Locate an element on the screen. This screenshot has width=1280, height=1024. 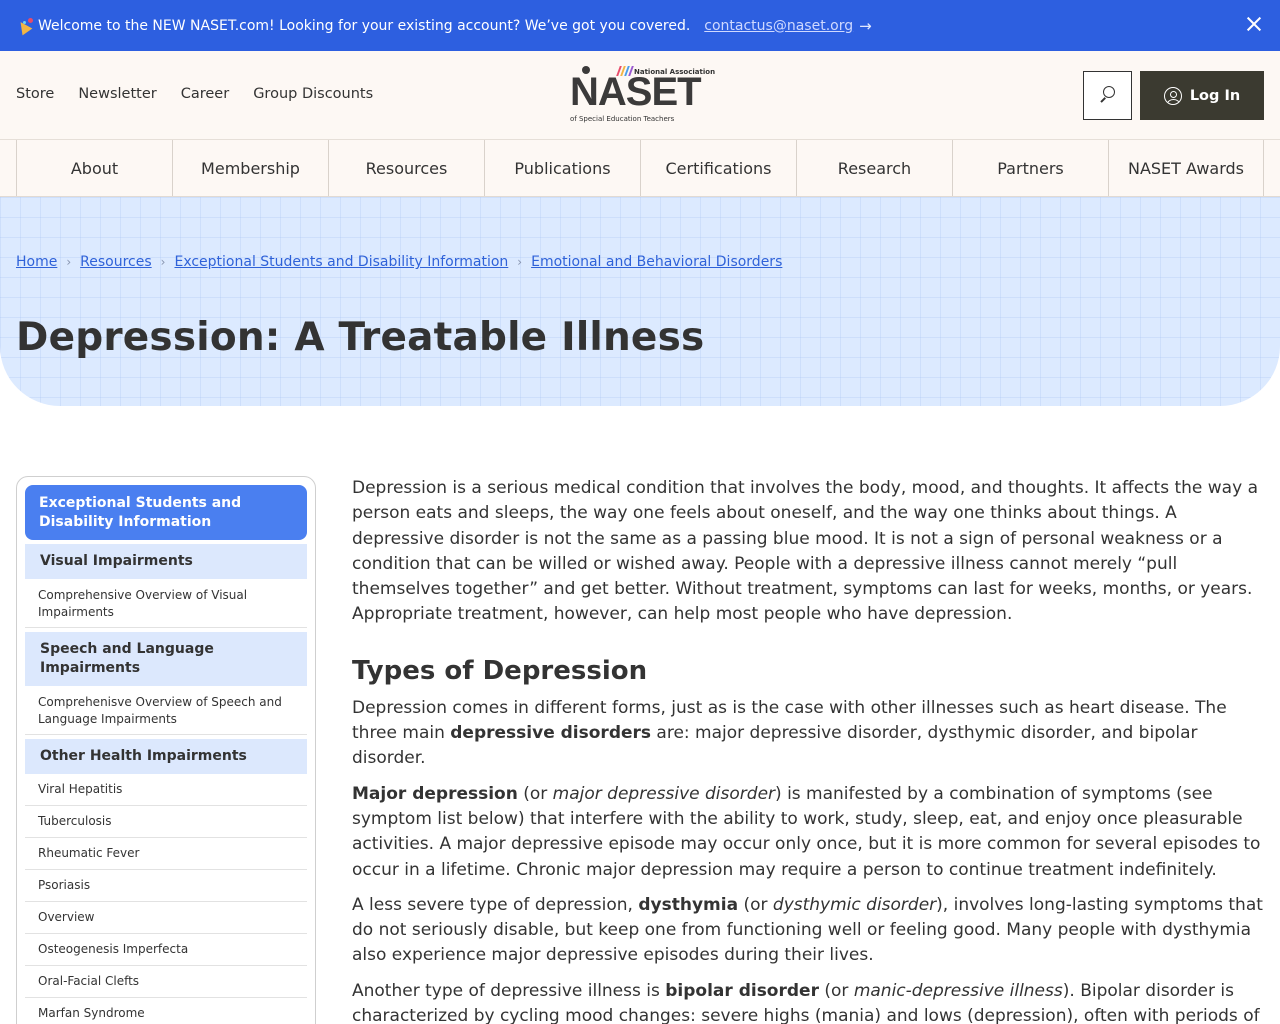
login-button: Log In is located at coordinates (1202, 95).